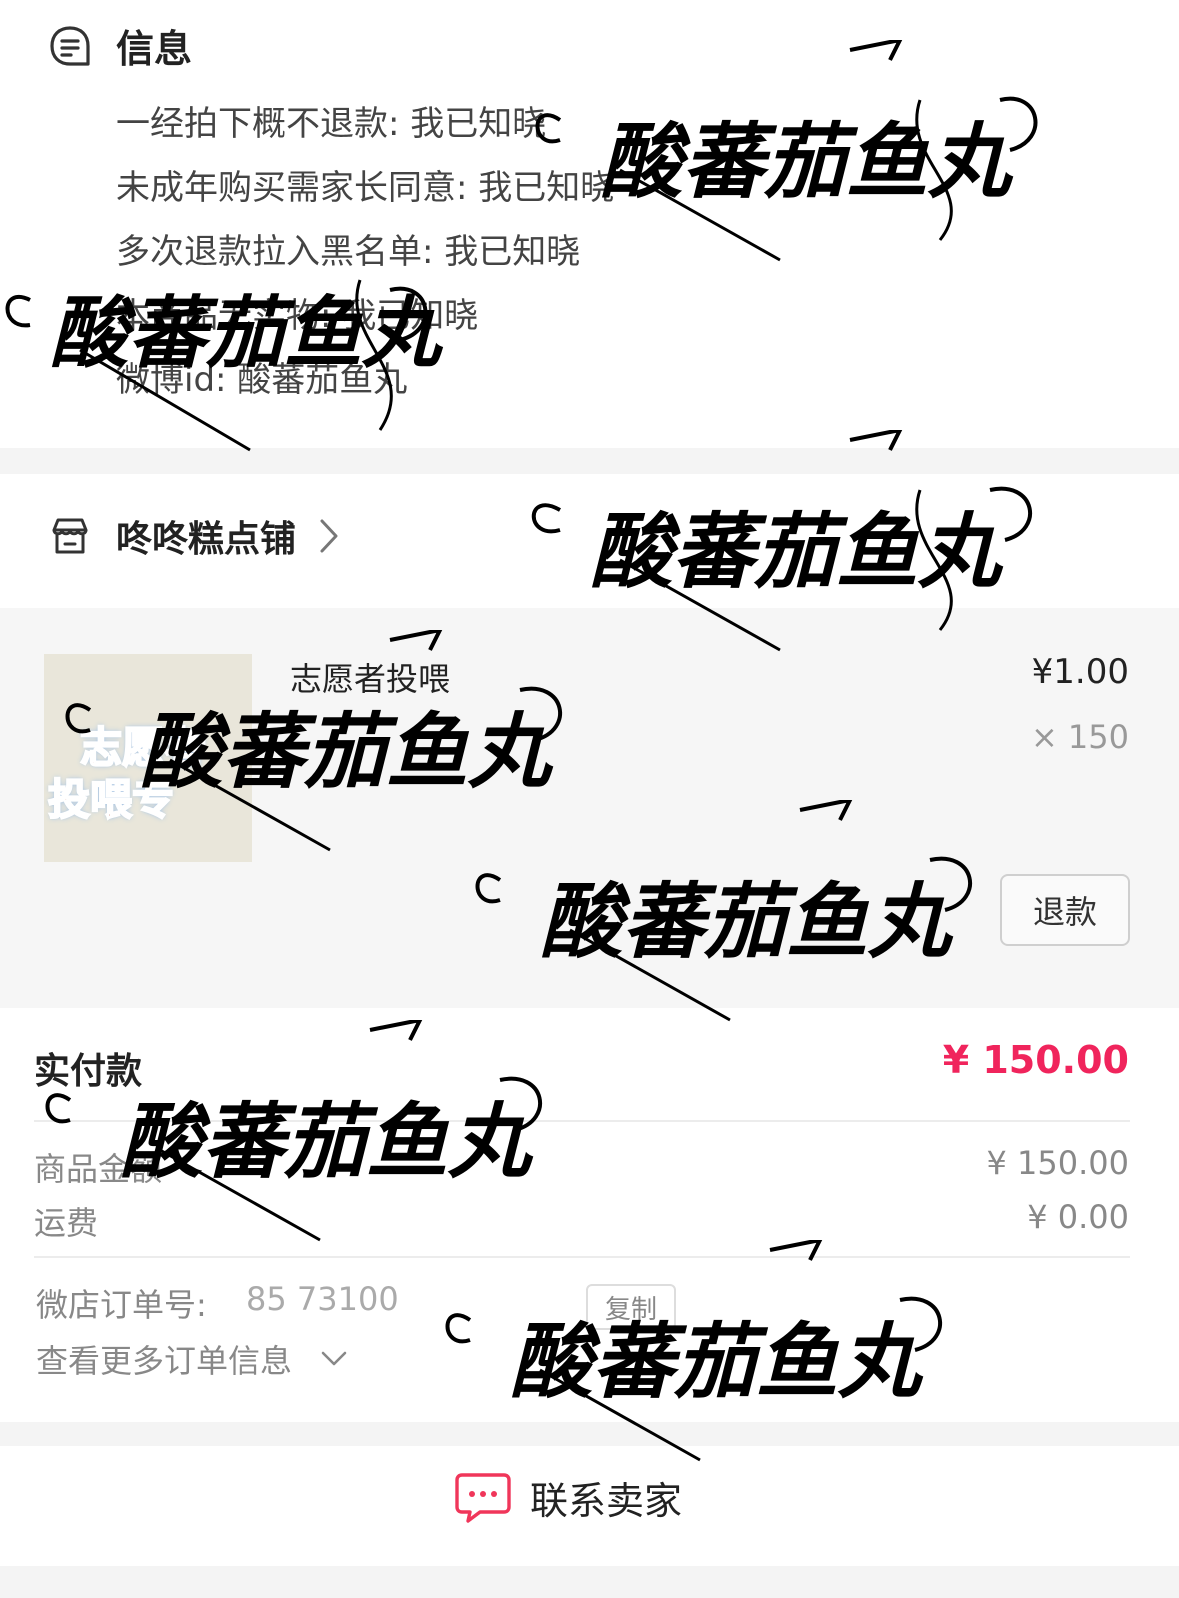 This screenshot has width=1179, height=1598. What do you see at coordinates (365, 188) in the screenshot?
I see `info-line-minor-consent: 未成年购买需家长同意: 我已知晓` at bounding box center [365, 188].